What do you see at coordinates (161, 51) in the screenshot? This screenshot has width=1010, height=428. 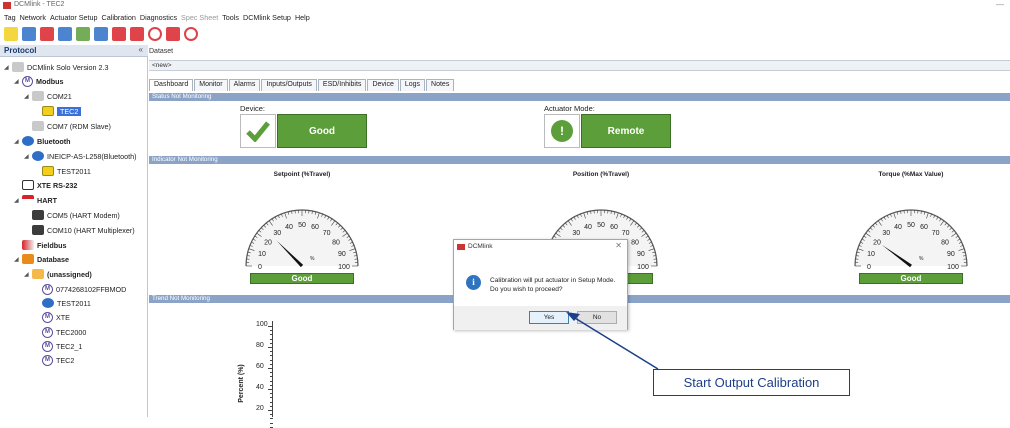 I see `dataset-label: Dataset` at bounding box center [161, 51].